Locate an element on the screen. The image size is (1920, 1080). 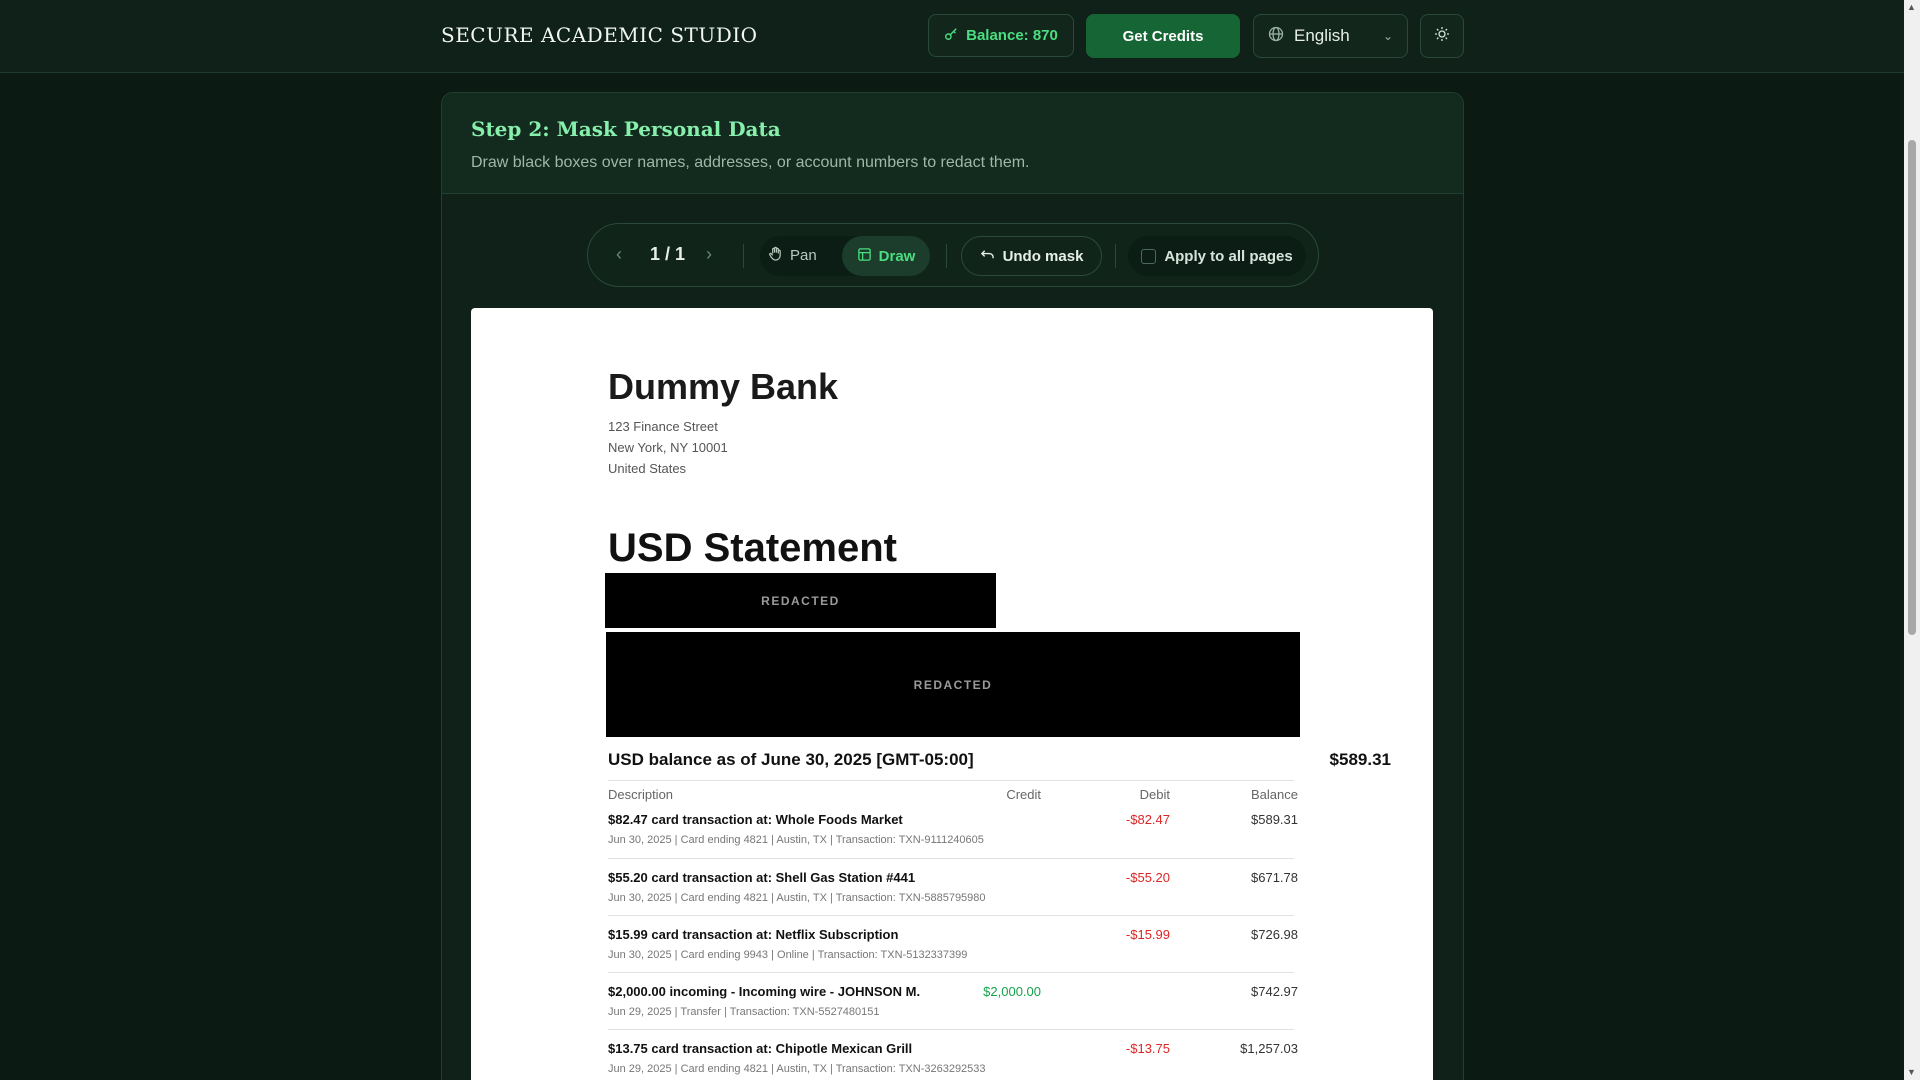
apply-all-pages-toggle: Apply to all pages is located at coordinates (1217, 256).